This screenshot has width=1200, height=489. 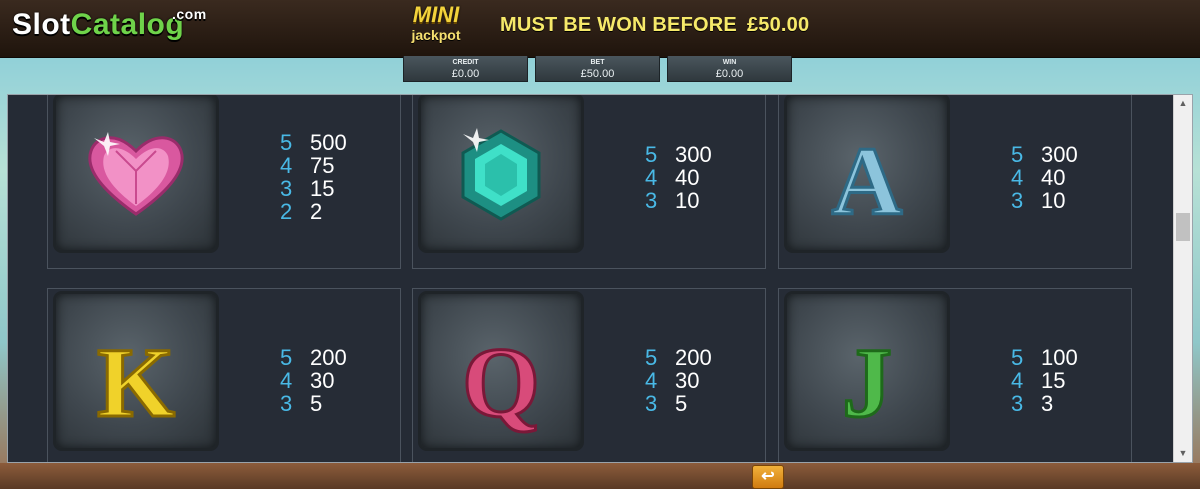 What do you see at coordinates (465, 62) in the screenshot?
I see `credit-label: CREDIT` at bounding box center [465, 62].